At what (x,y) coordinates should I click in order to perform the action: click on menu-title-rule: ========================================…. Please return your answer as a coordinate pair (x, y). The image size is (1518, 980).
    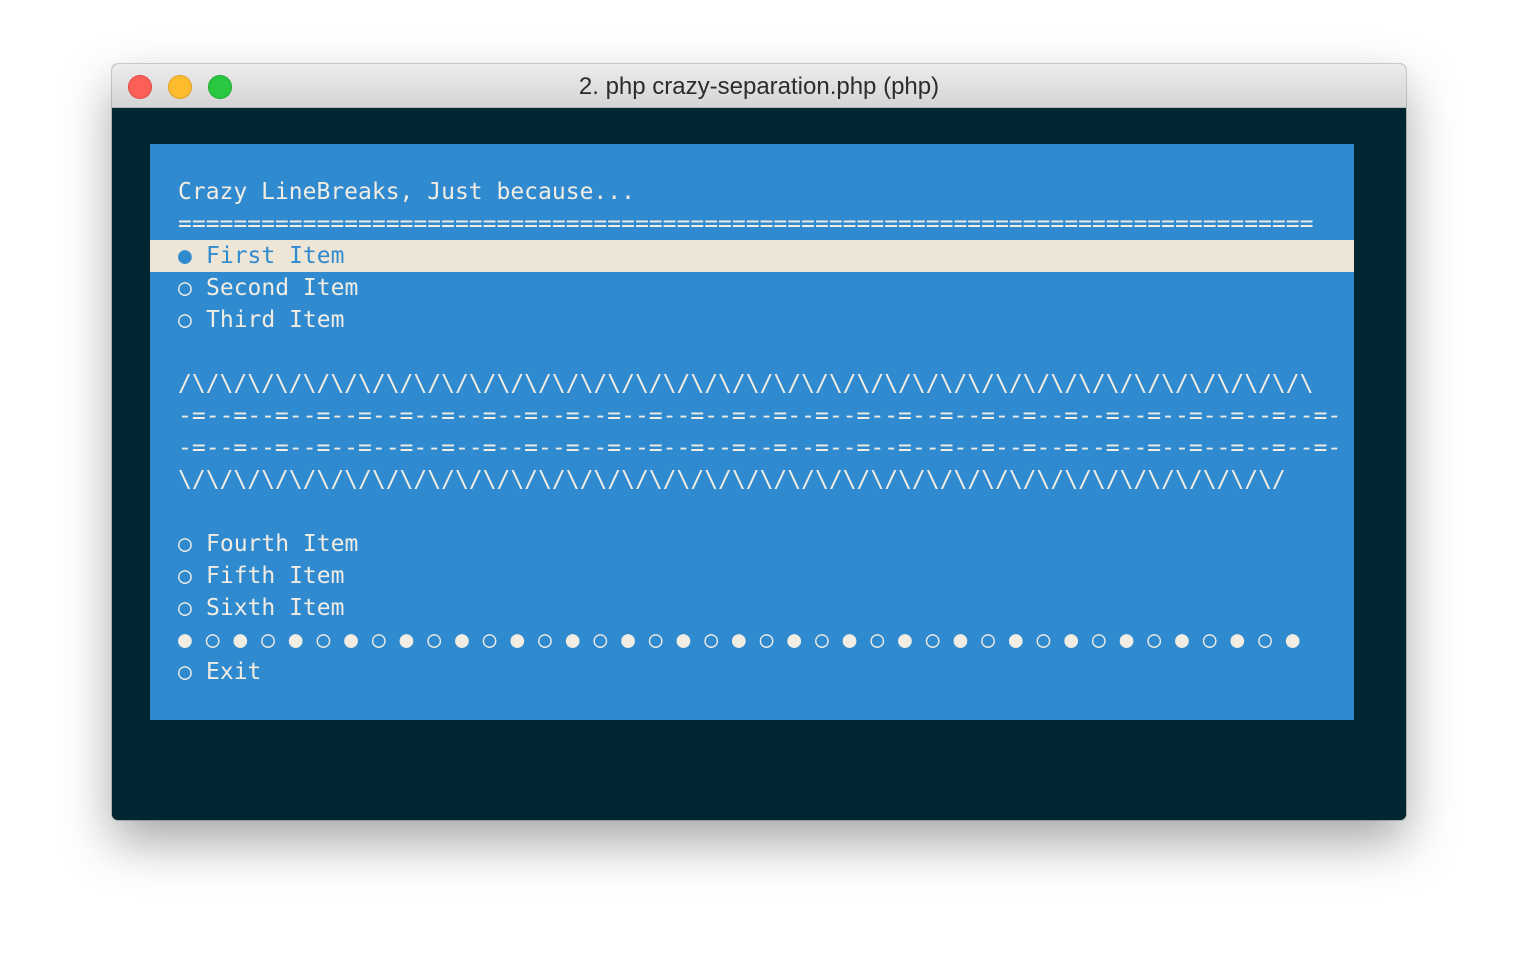
    Looking at the image, I should click on (746, 224).